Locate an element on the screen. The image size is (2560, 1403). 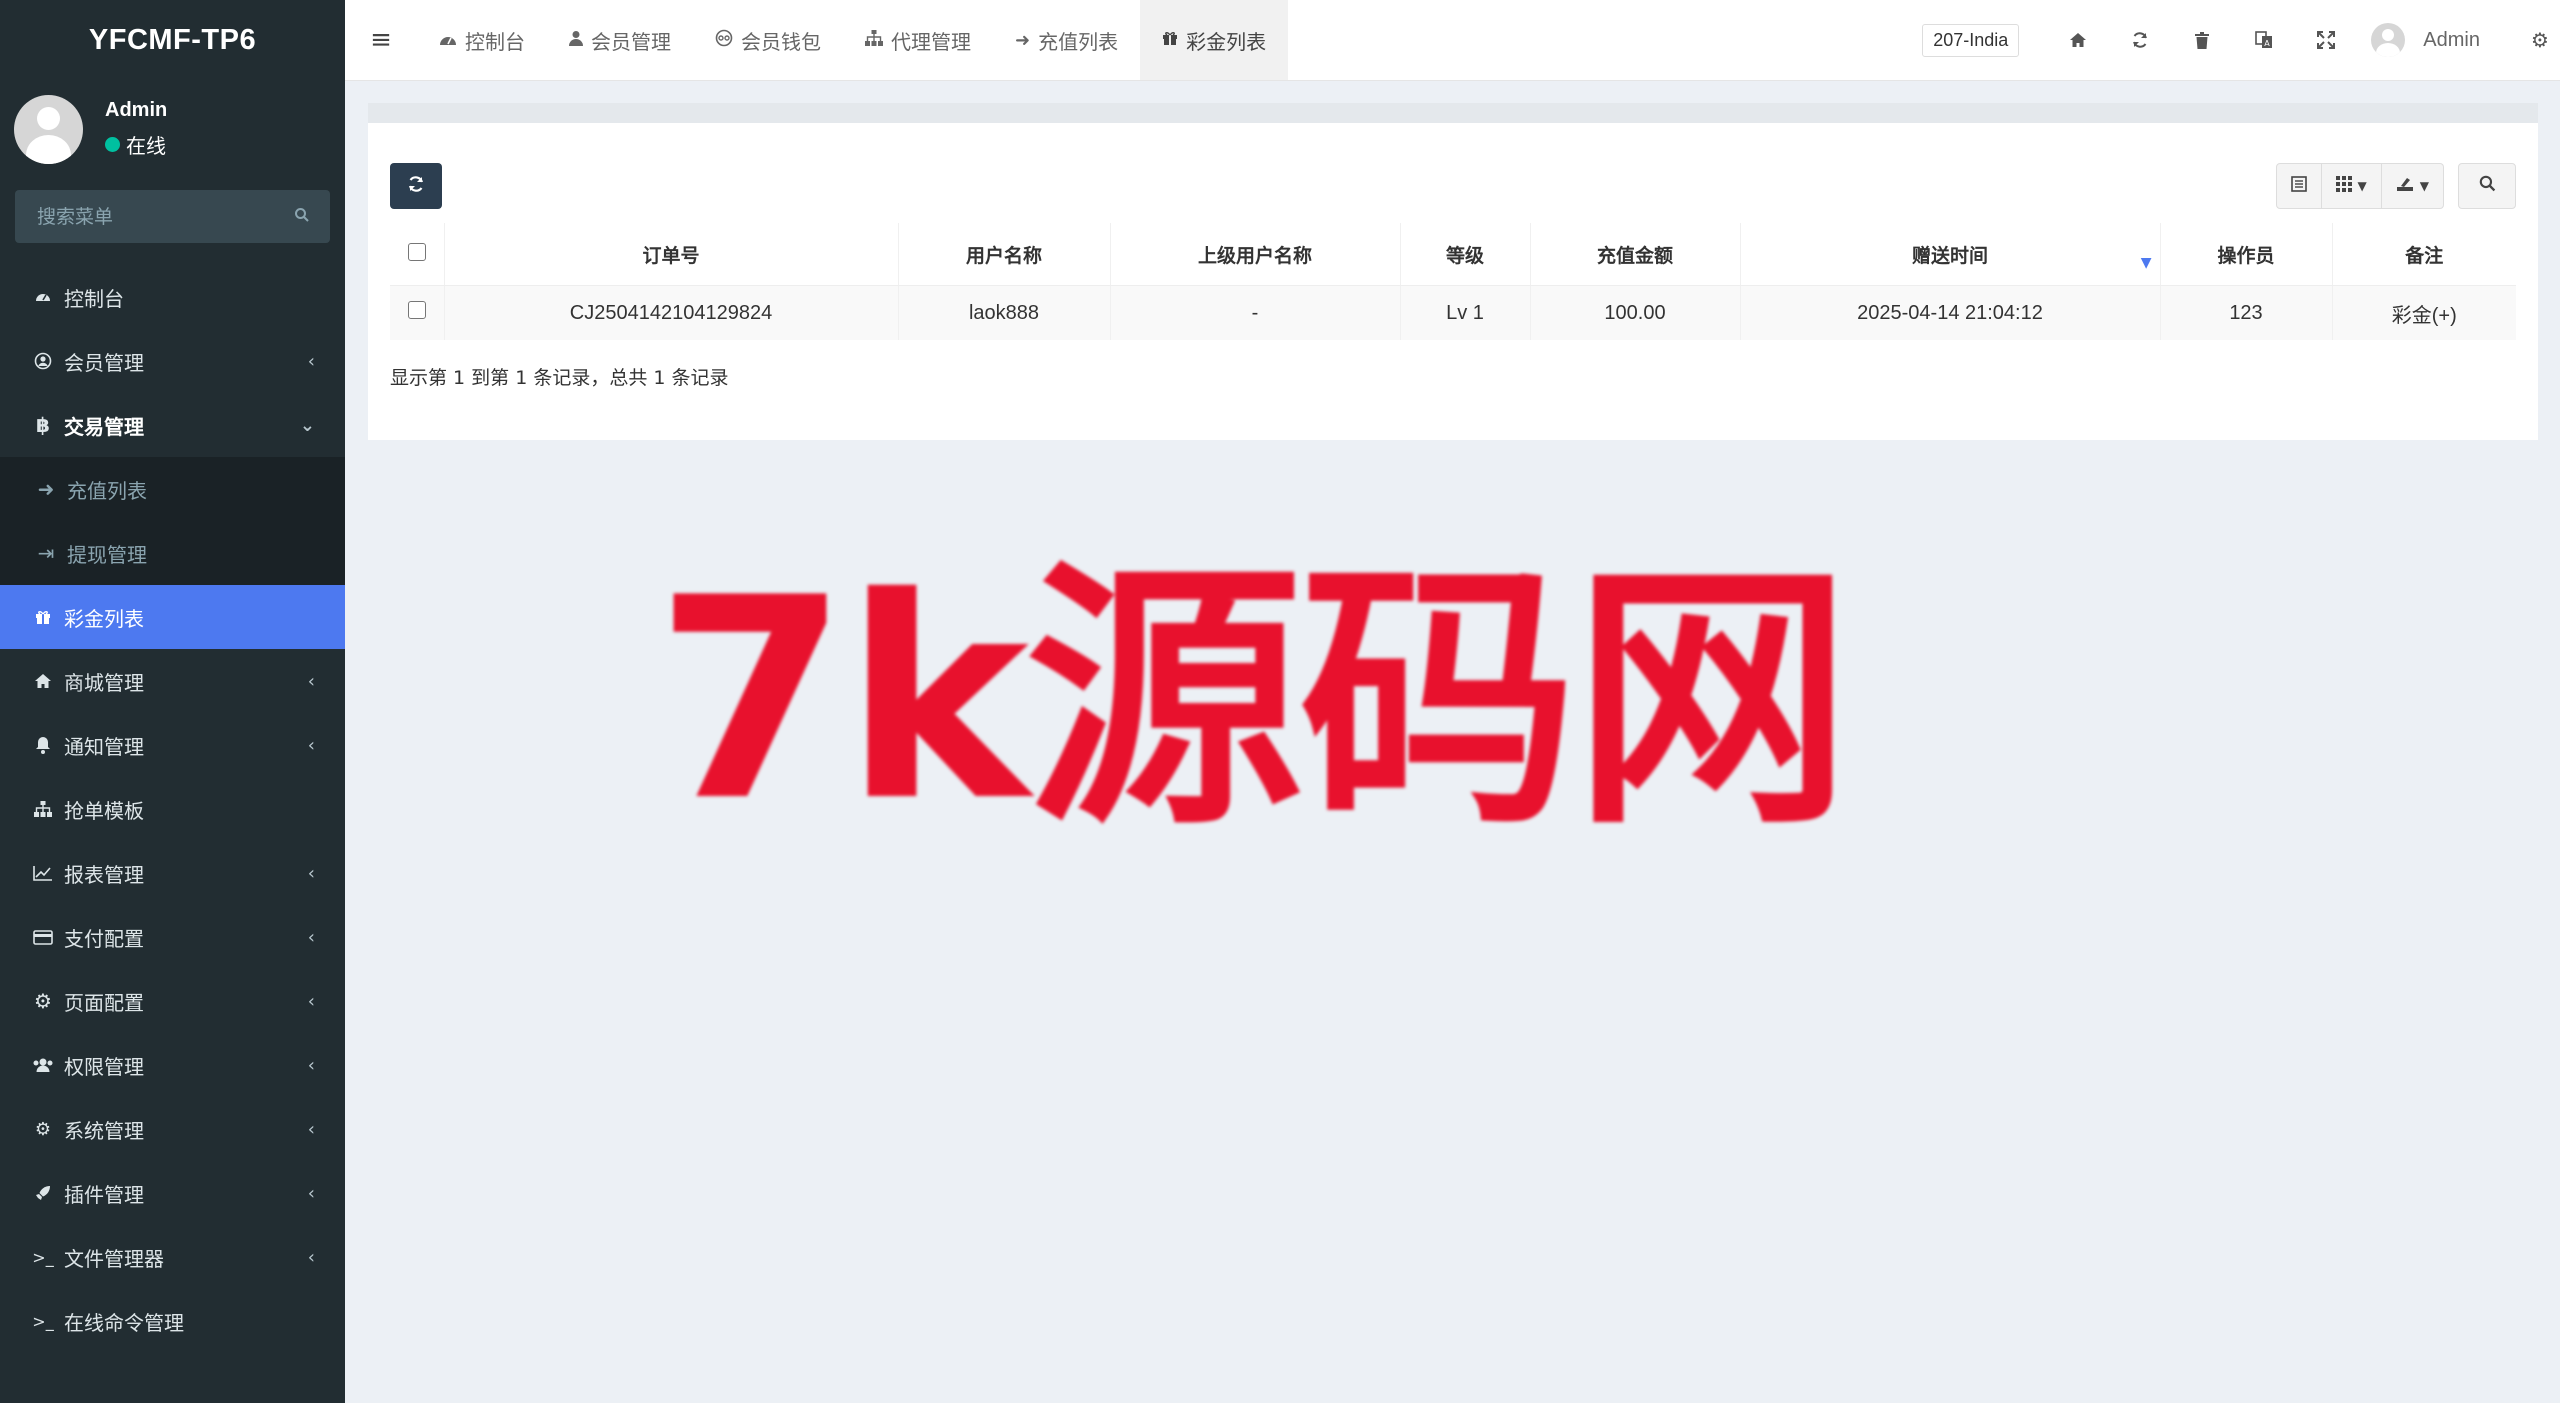
sidebar-item-label: 抢单模板 is located at coordinates (104, 810).